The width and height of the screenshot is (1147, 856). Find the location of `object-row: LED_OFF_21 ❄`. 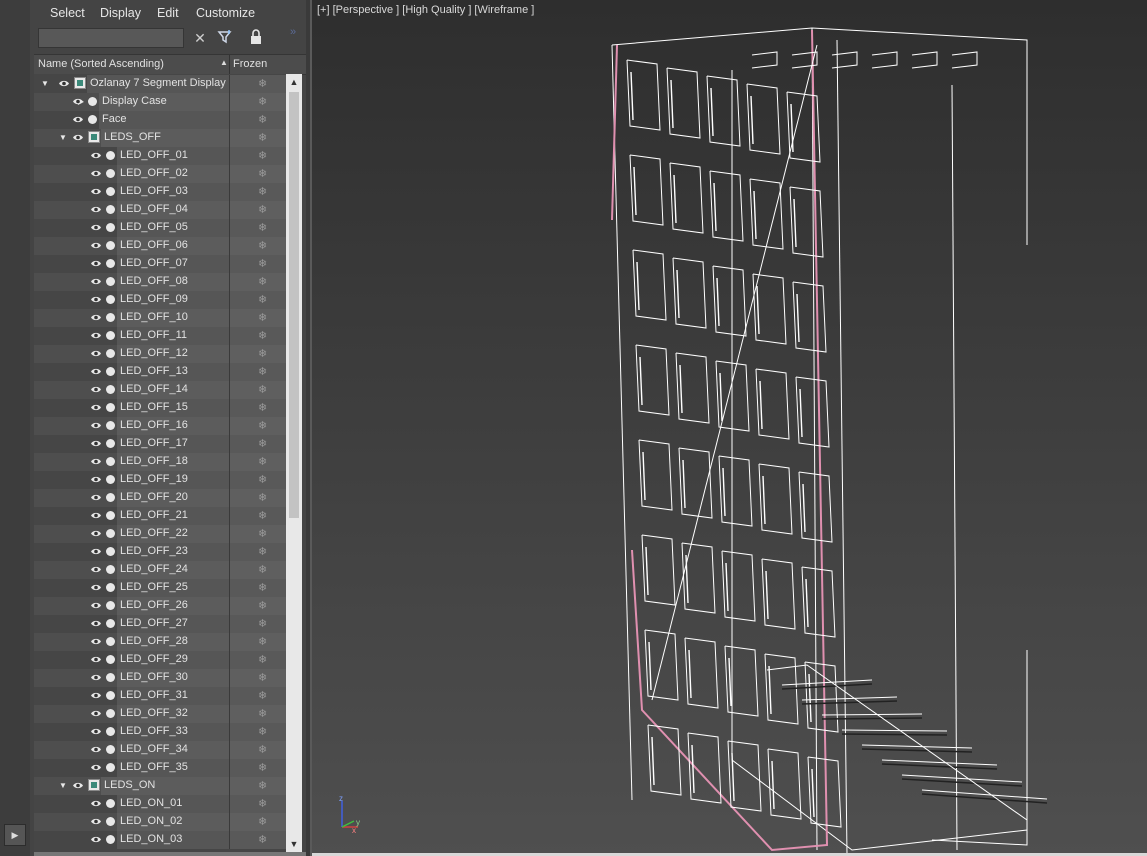

object-row: LED_OFF_21 ❄ is located at coordinates (160, 516).